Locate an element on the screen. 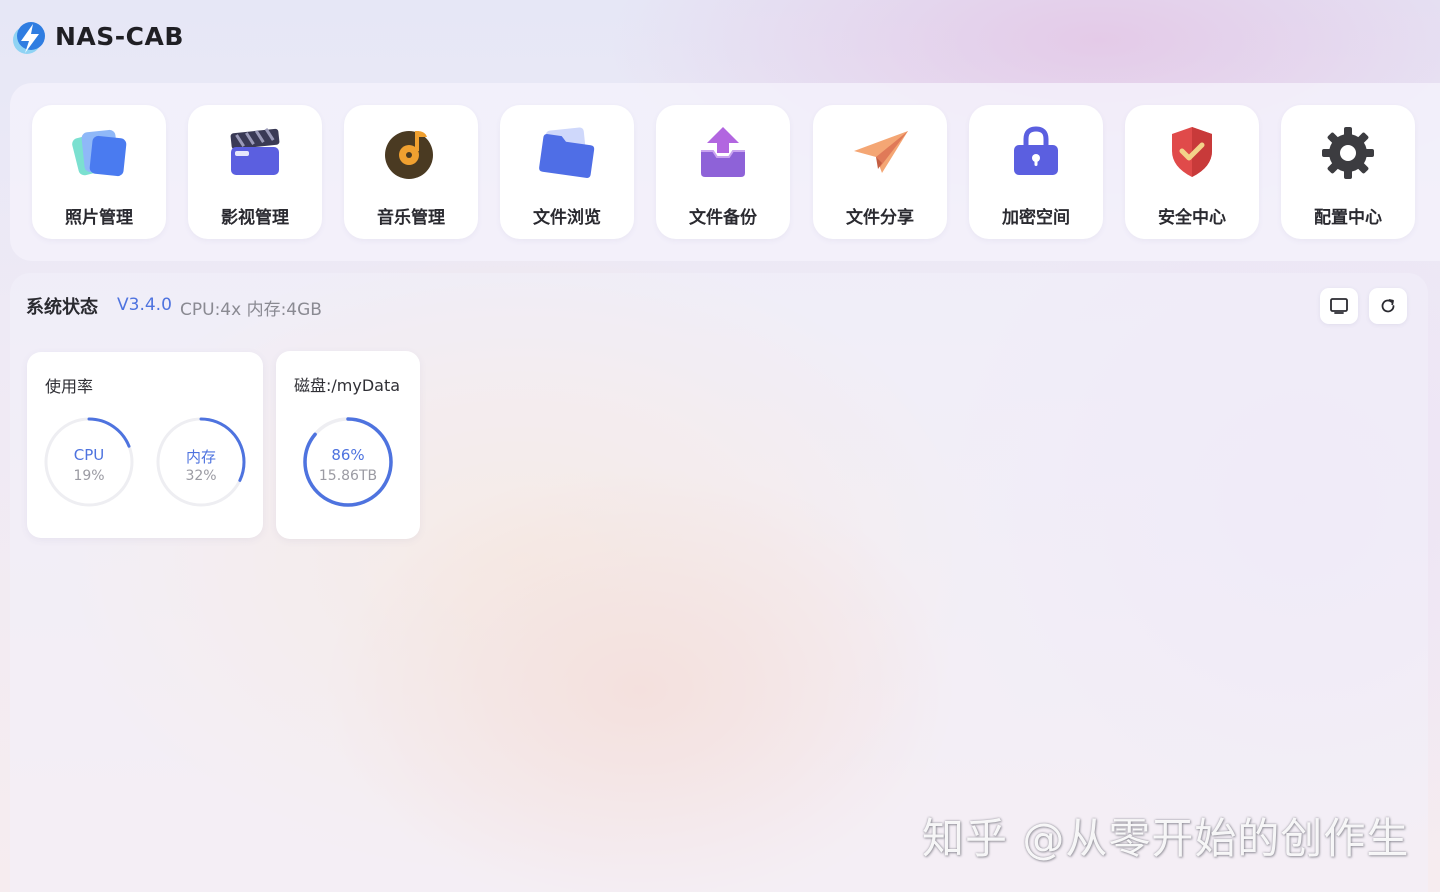 The height and width of the screenshot is (892, 1440). app-label: 文件备份 is located at coordinates (723, 218).